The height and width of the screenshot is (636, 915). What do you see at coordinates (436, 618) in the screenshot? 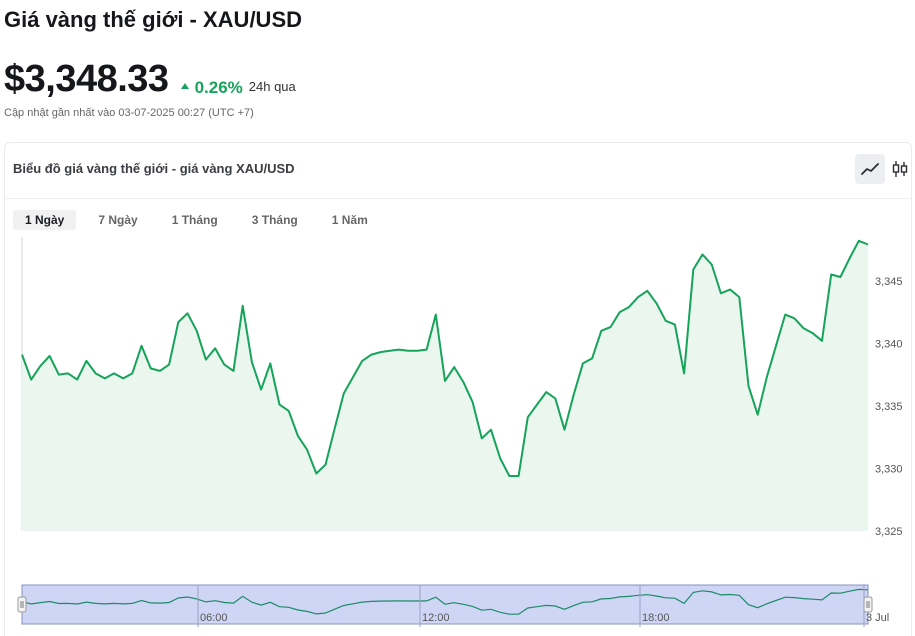
I see `navigator-tick-label: 12:00` at bounding box center [436, 618].